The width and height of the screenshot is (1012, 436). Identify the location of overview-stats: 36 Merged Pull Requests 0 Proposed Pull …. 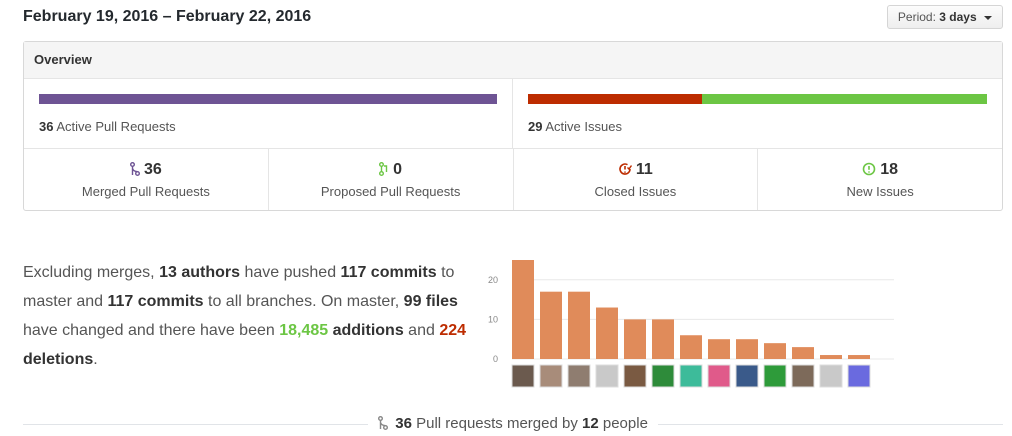
(513, 179).